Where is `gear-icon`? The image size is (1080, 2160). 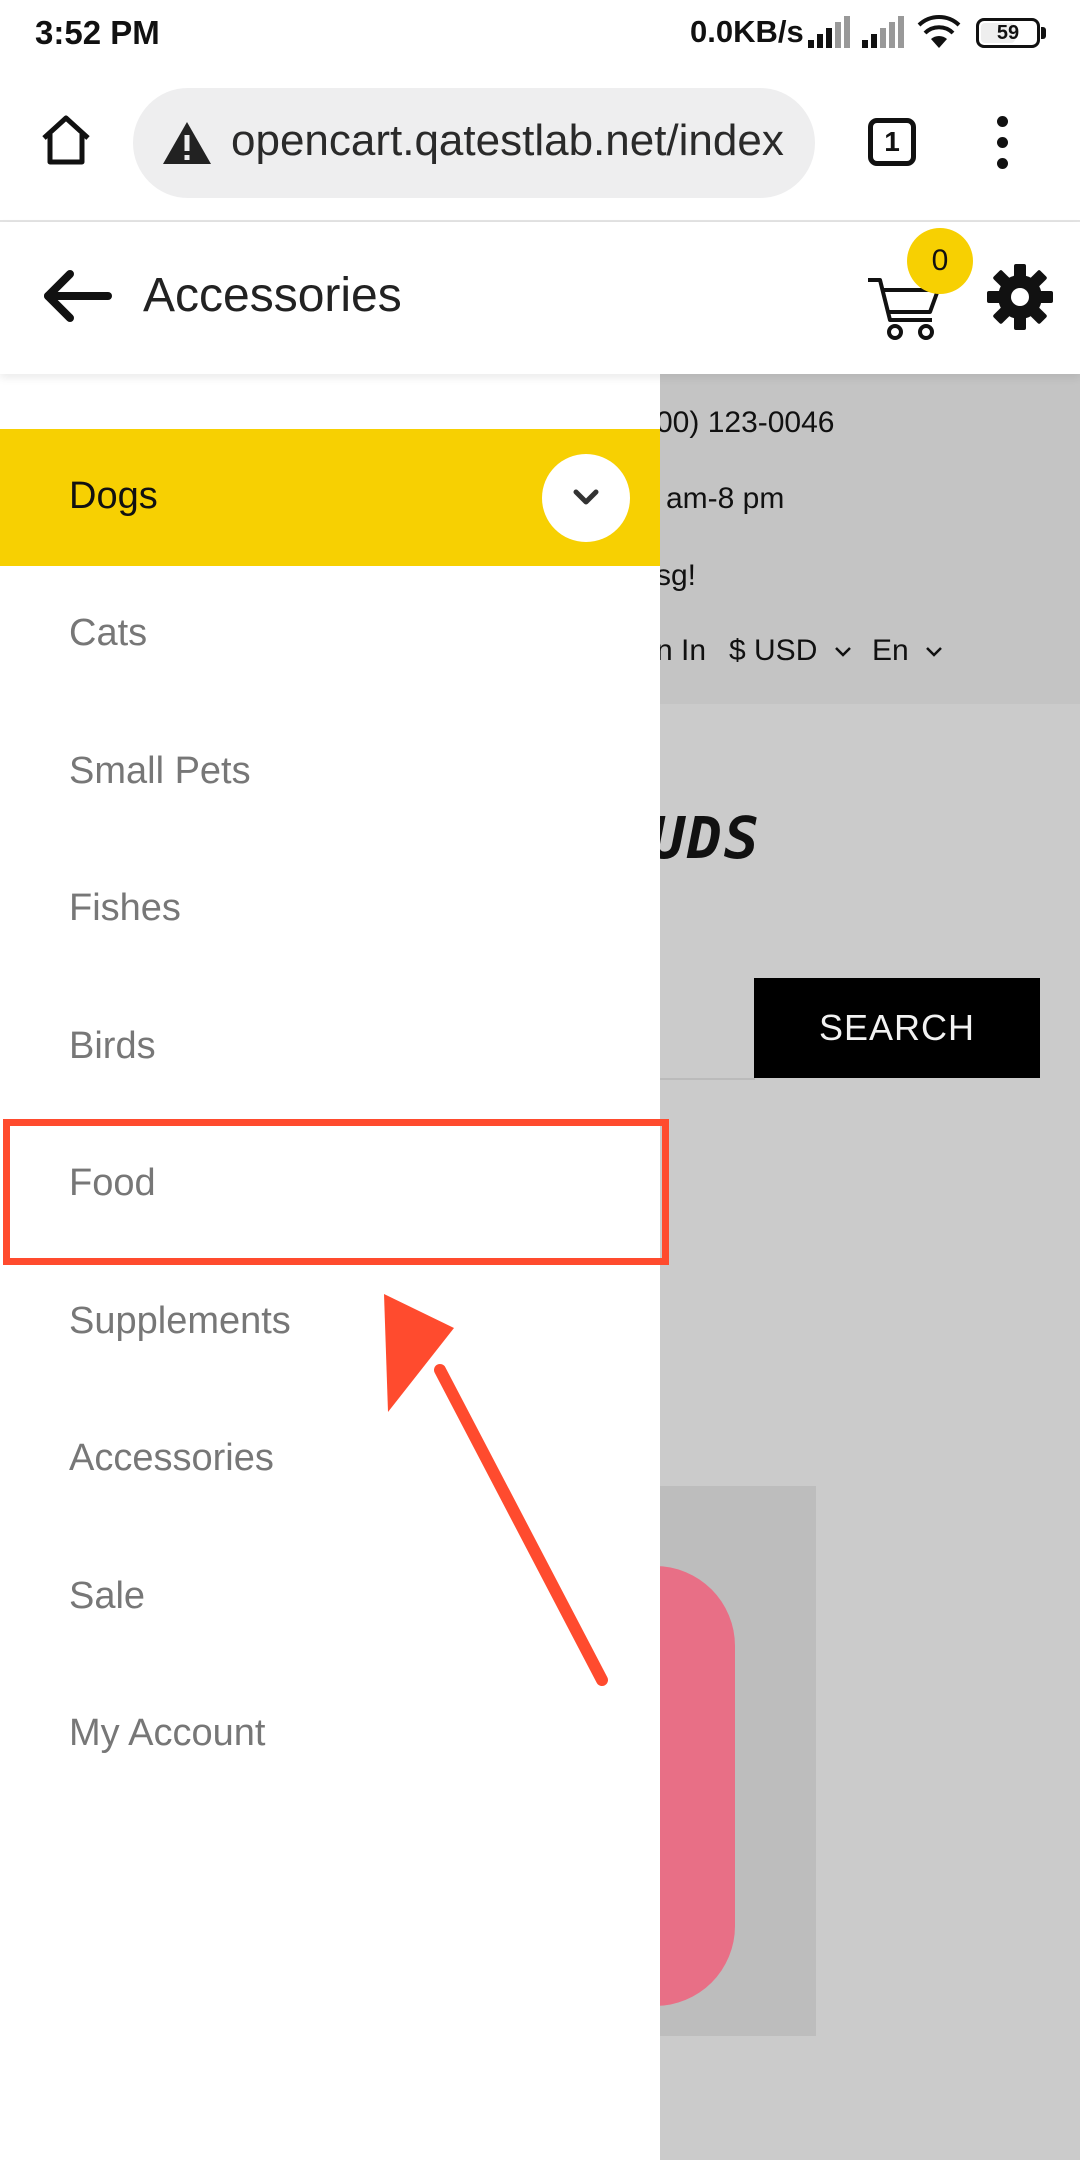
gear-icon is located at coordinates (1020, 297).